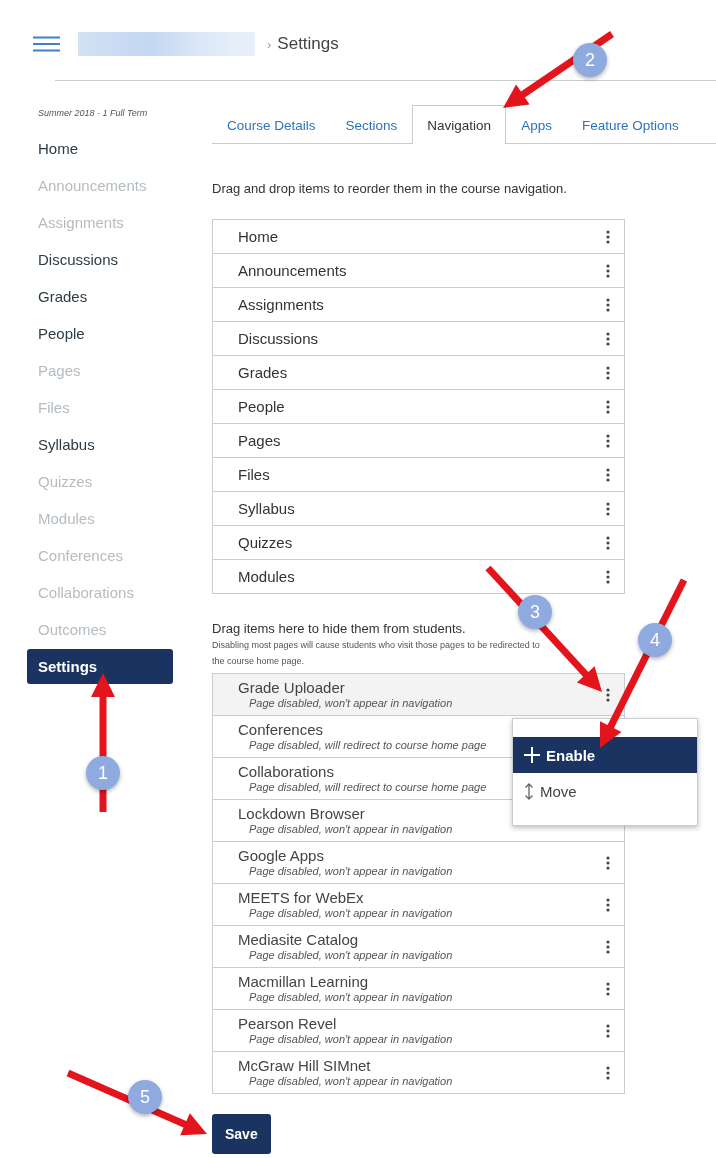 The width and height of the screenshot is (716, 1158). I want to click on item-title: Conferences, so click(281, 730).